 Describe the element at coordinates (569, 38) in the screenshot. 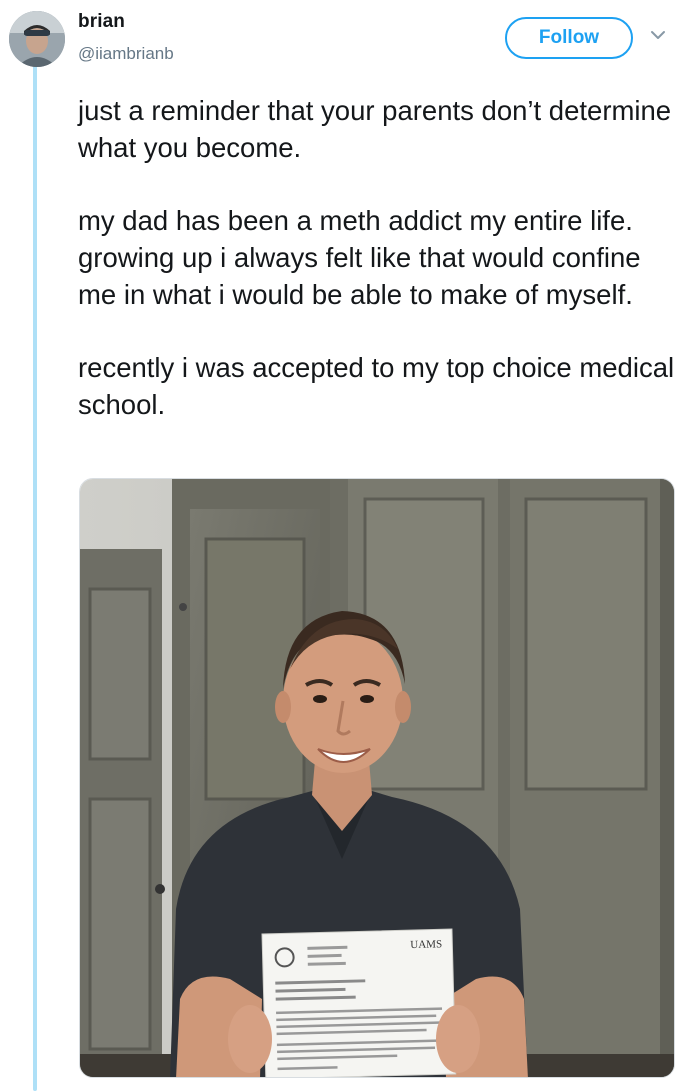

I see `follow-button: Follow` at that location.